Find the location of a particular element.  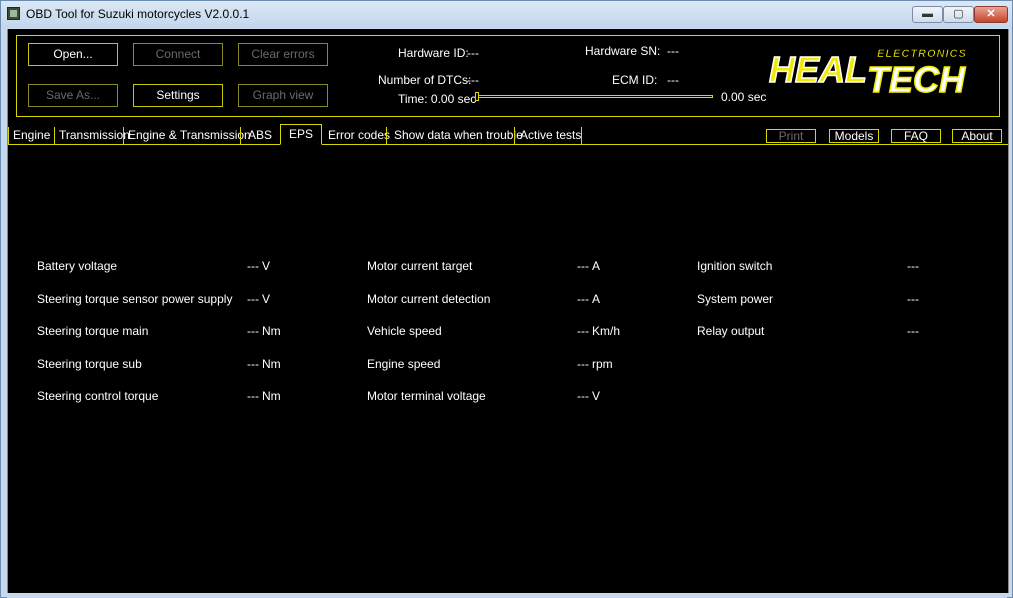

param-label: Motor current target is located at coordinates (420, 266).